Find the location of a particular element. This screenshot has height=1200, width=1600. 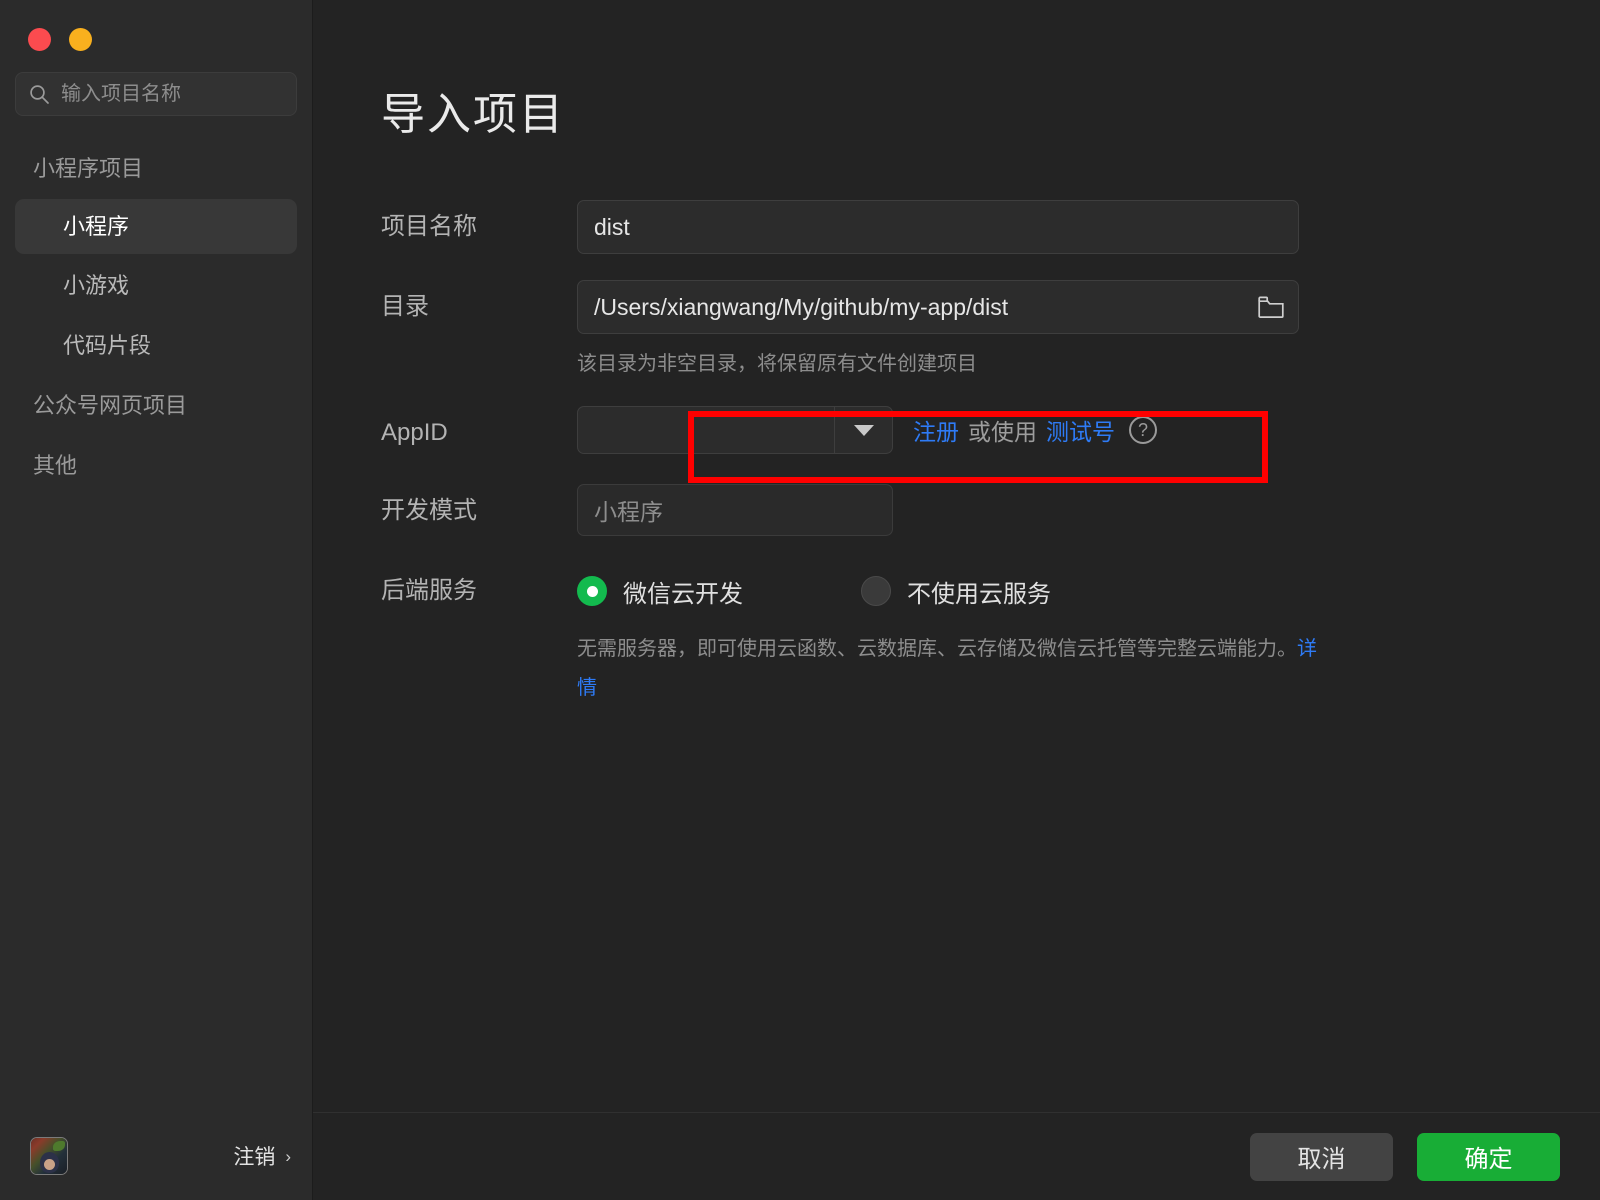

project-name-input is located at coordinates (938, 227).